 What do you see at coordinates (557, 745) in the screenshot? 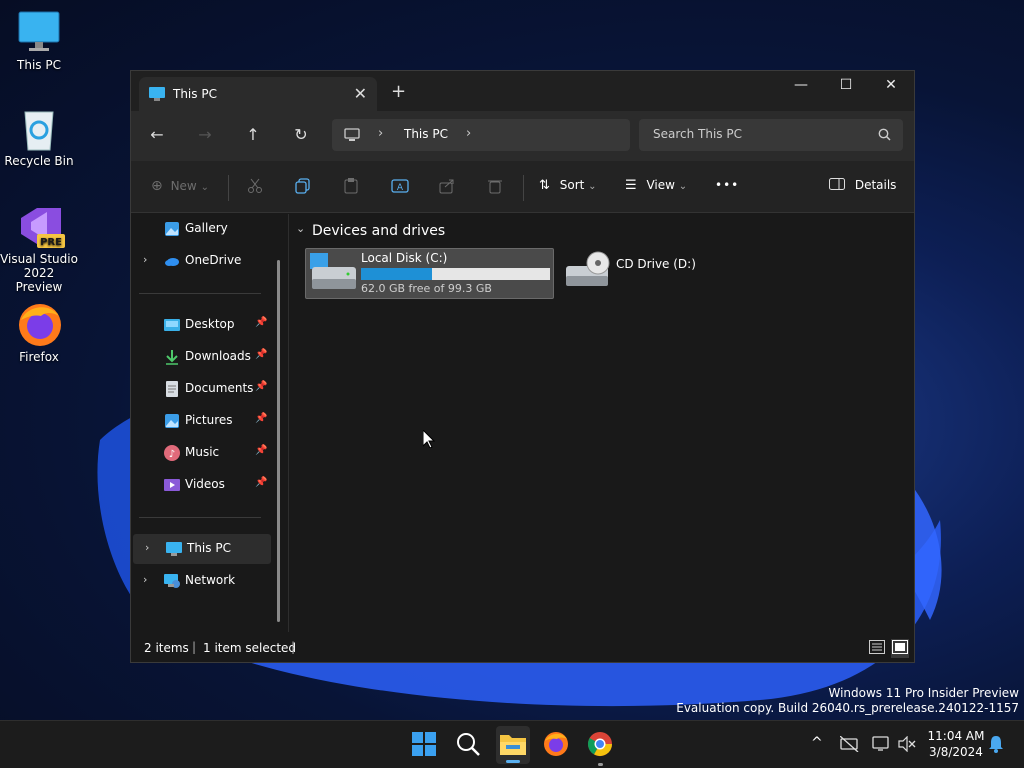
I see `taskbar-firefox` at bounding box center [557, 745].